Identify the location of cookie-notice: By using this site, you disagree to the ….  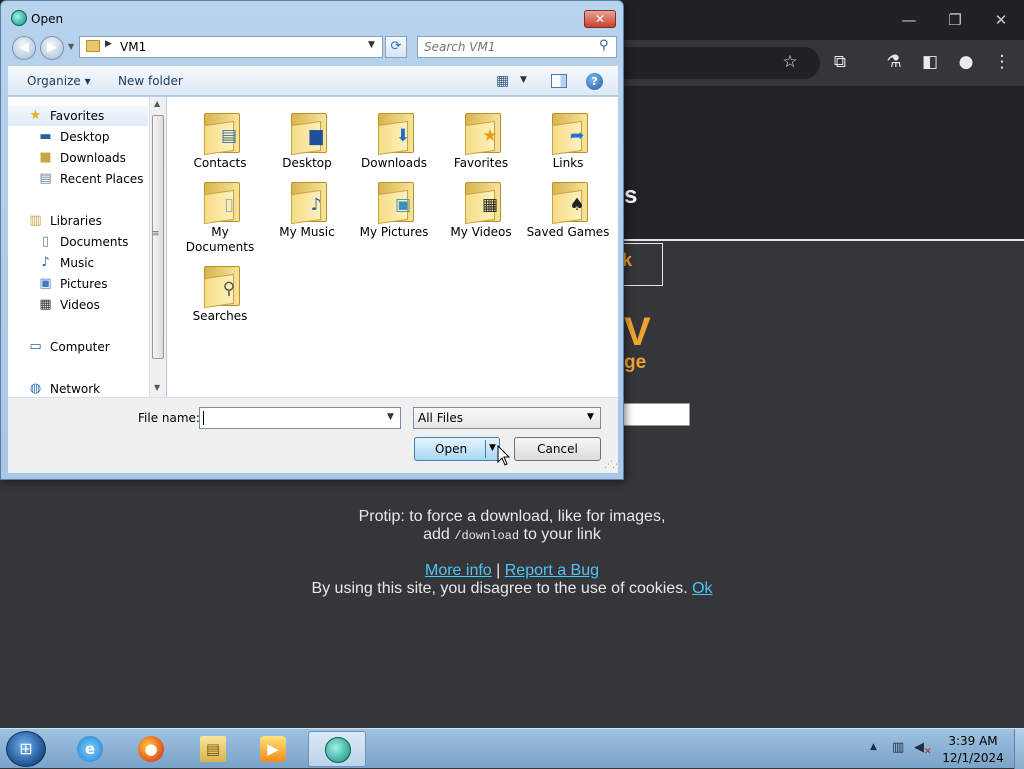
(512, 589).